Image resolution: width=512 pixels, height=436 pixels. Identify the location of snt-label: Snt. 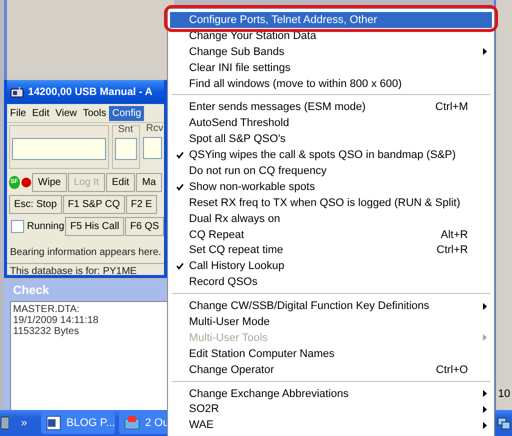
(126, 129).